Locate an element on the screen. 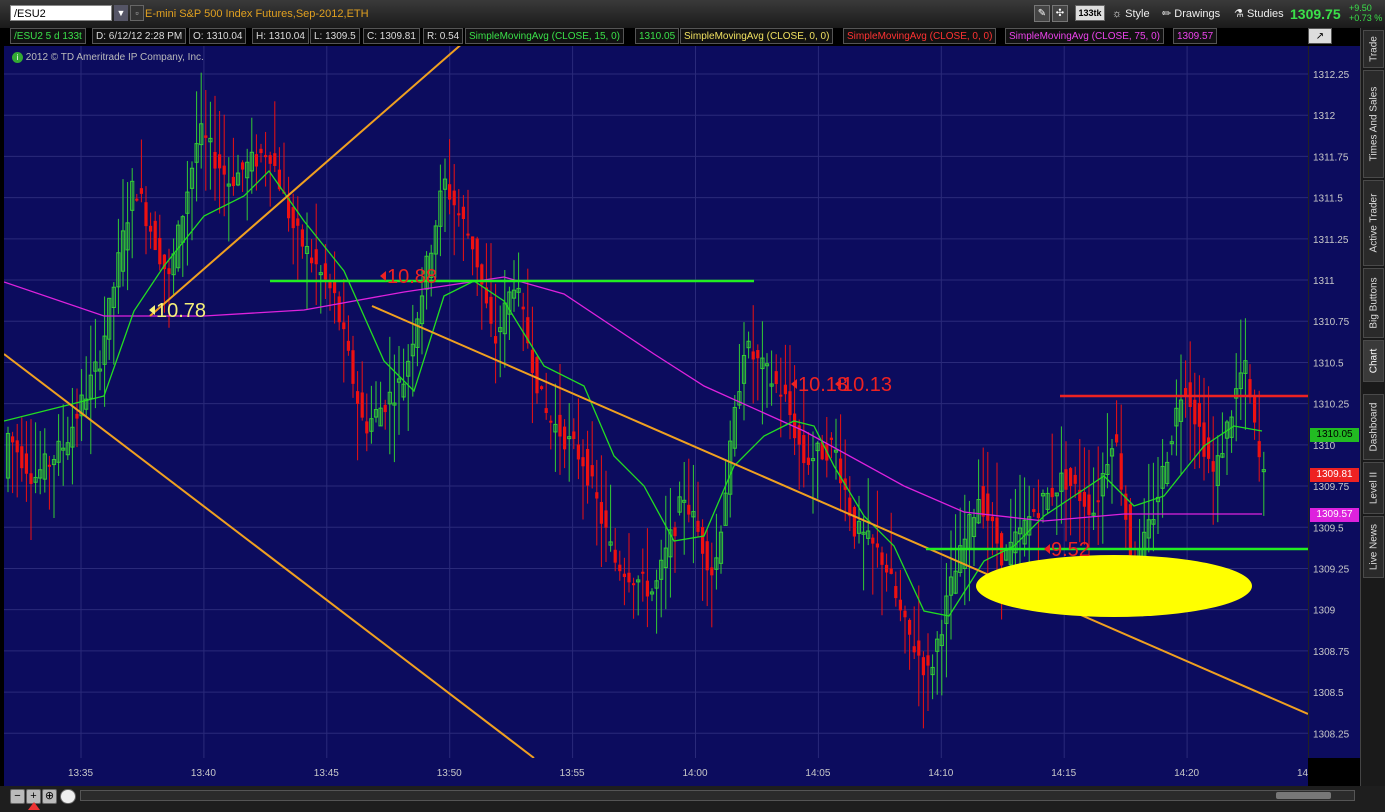 Image resolution: width=1385 pixels, height=812 pixels. horizontal-scrollbar is located at coordinates (717, 795).